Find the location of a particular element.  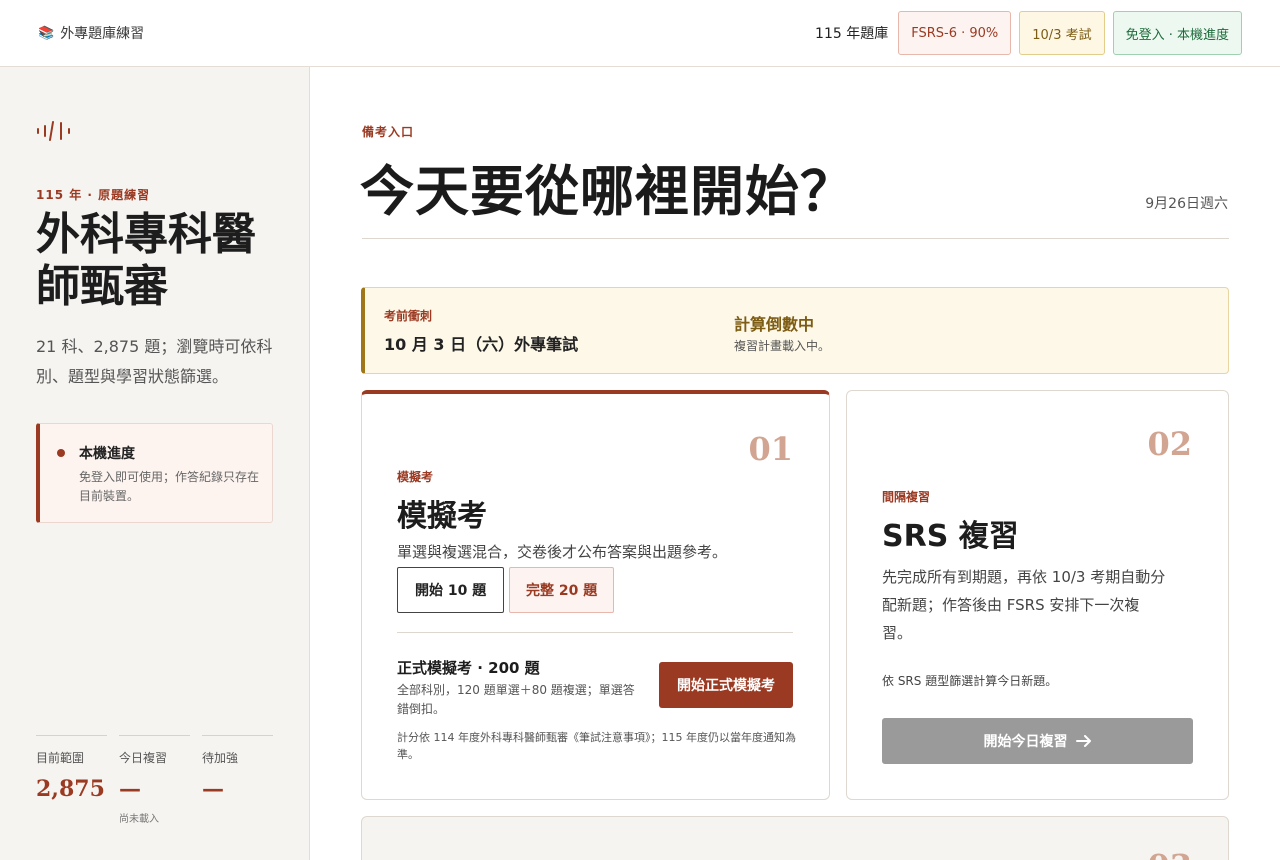

countdown-label: 考前衝刺 is located at coordinates (408, 316).